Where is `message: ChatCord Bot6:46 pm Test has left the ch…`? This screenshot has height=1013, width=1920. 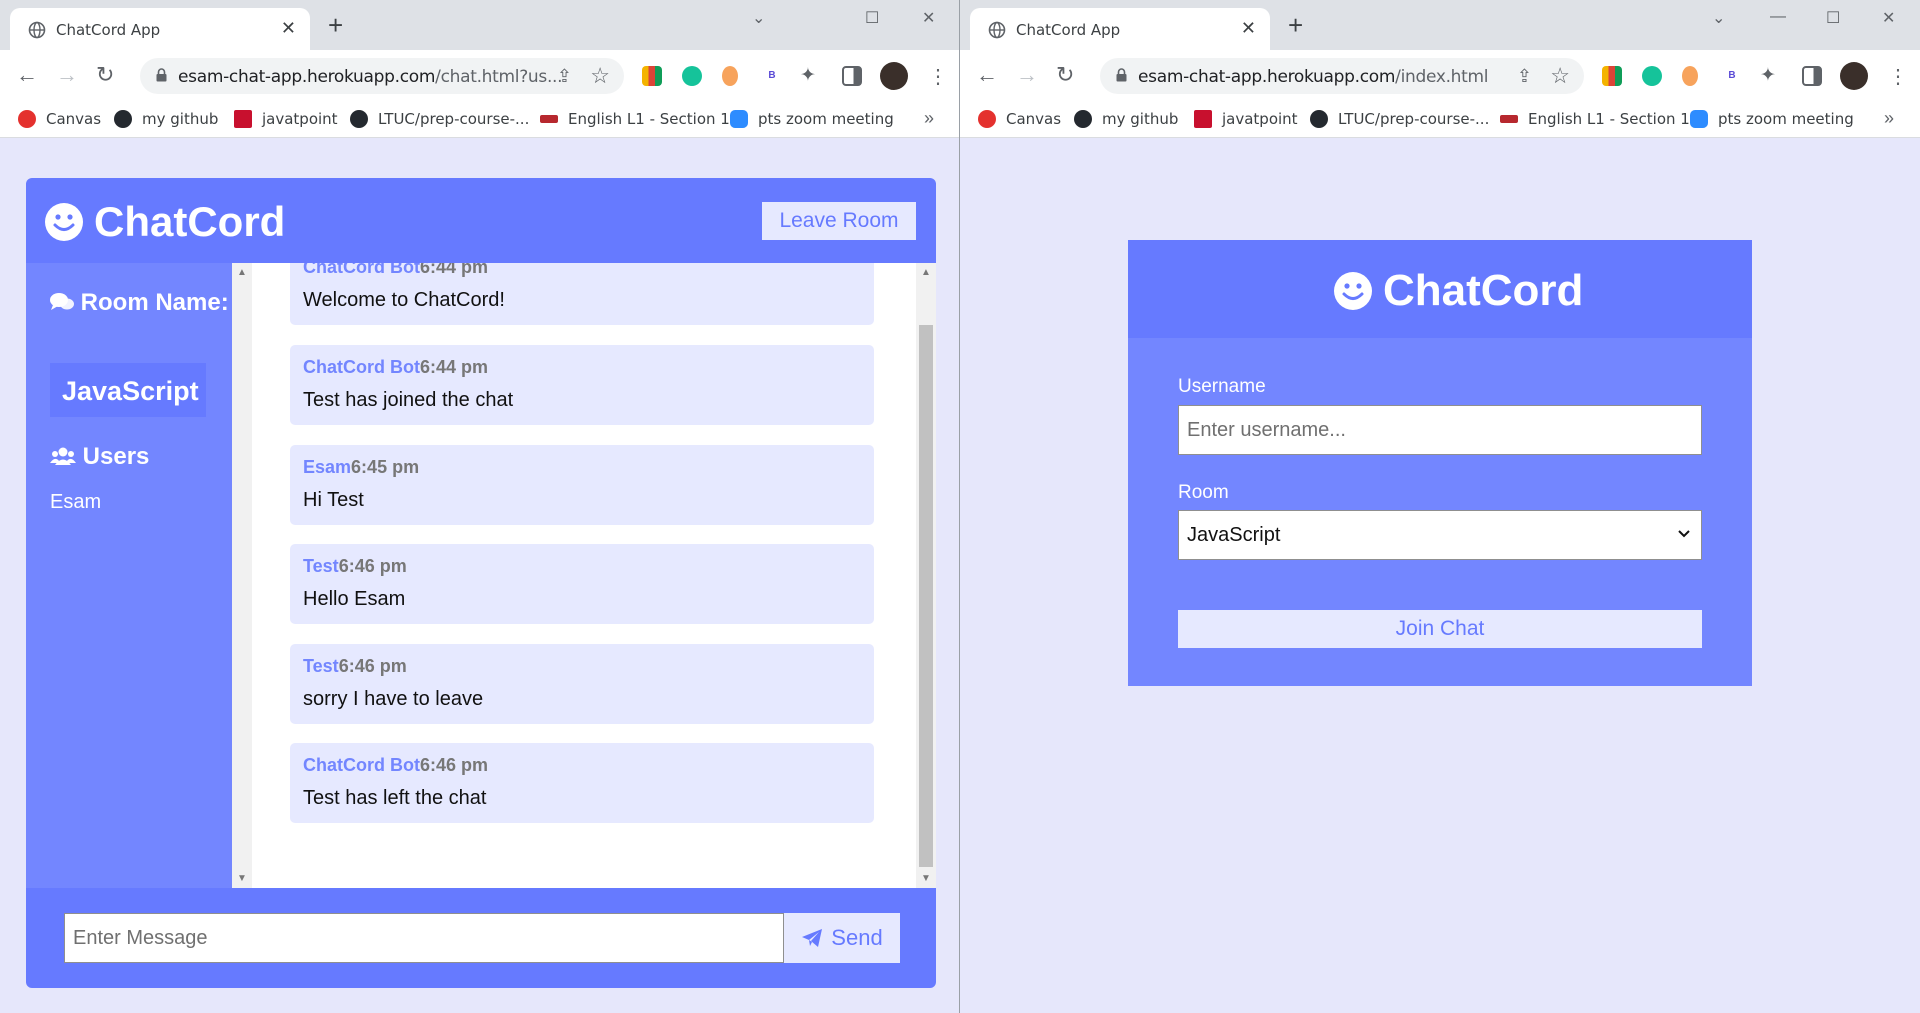
message: ChatCord Bot6:46 pm Test has left the ch… is located at coordinates (582, 783).